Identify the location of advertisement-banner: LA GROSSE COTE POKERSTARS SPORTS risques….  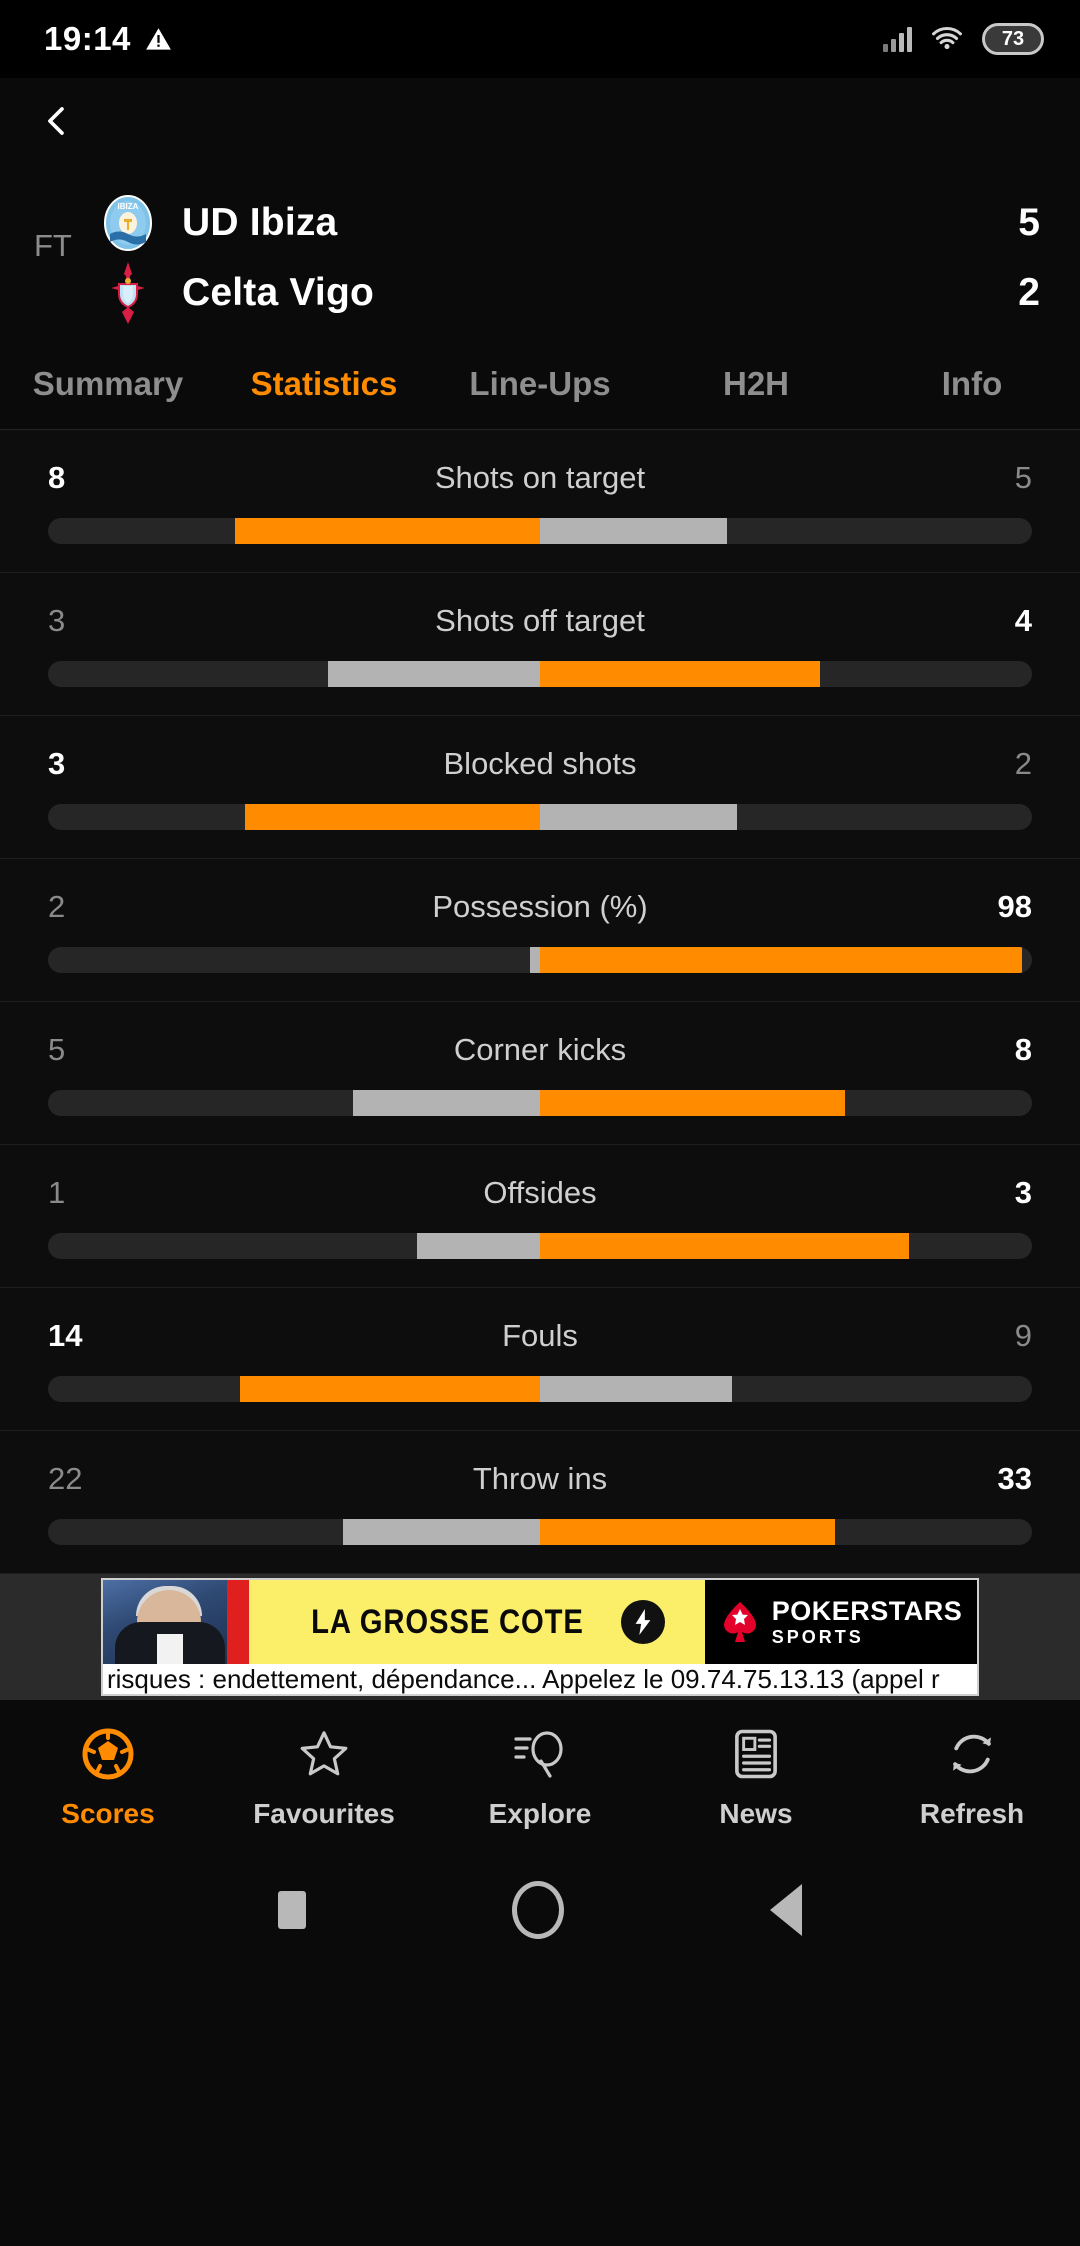
(540, 1637).